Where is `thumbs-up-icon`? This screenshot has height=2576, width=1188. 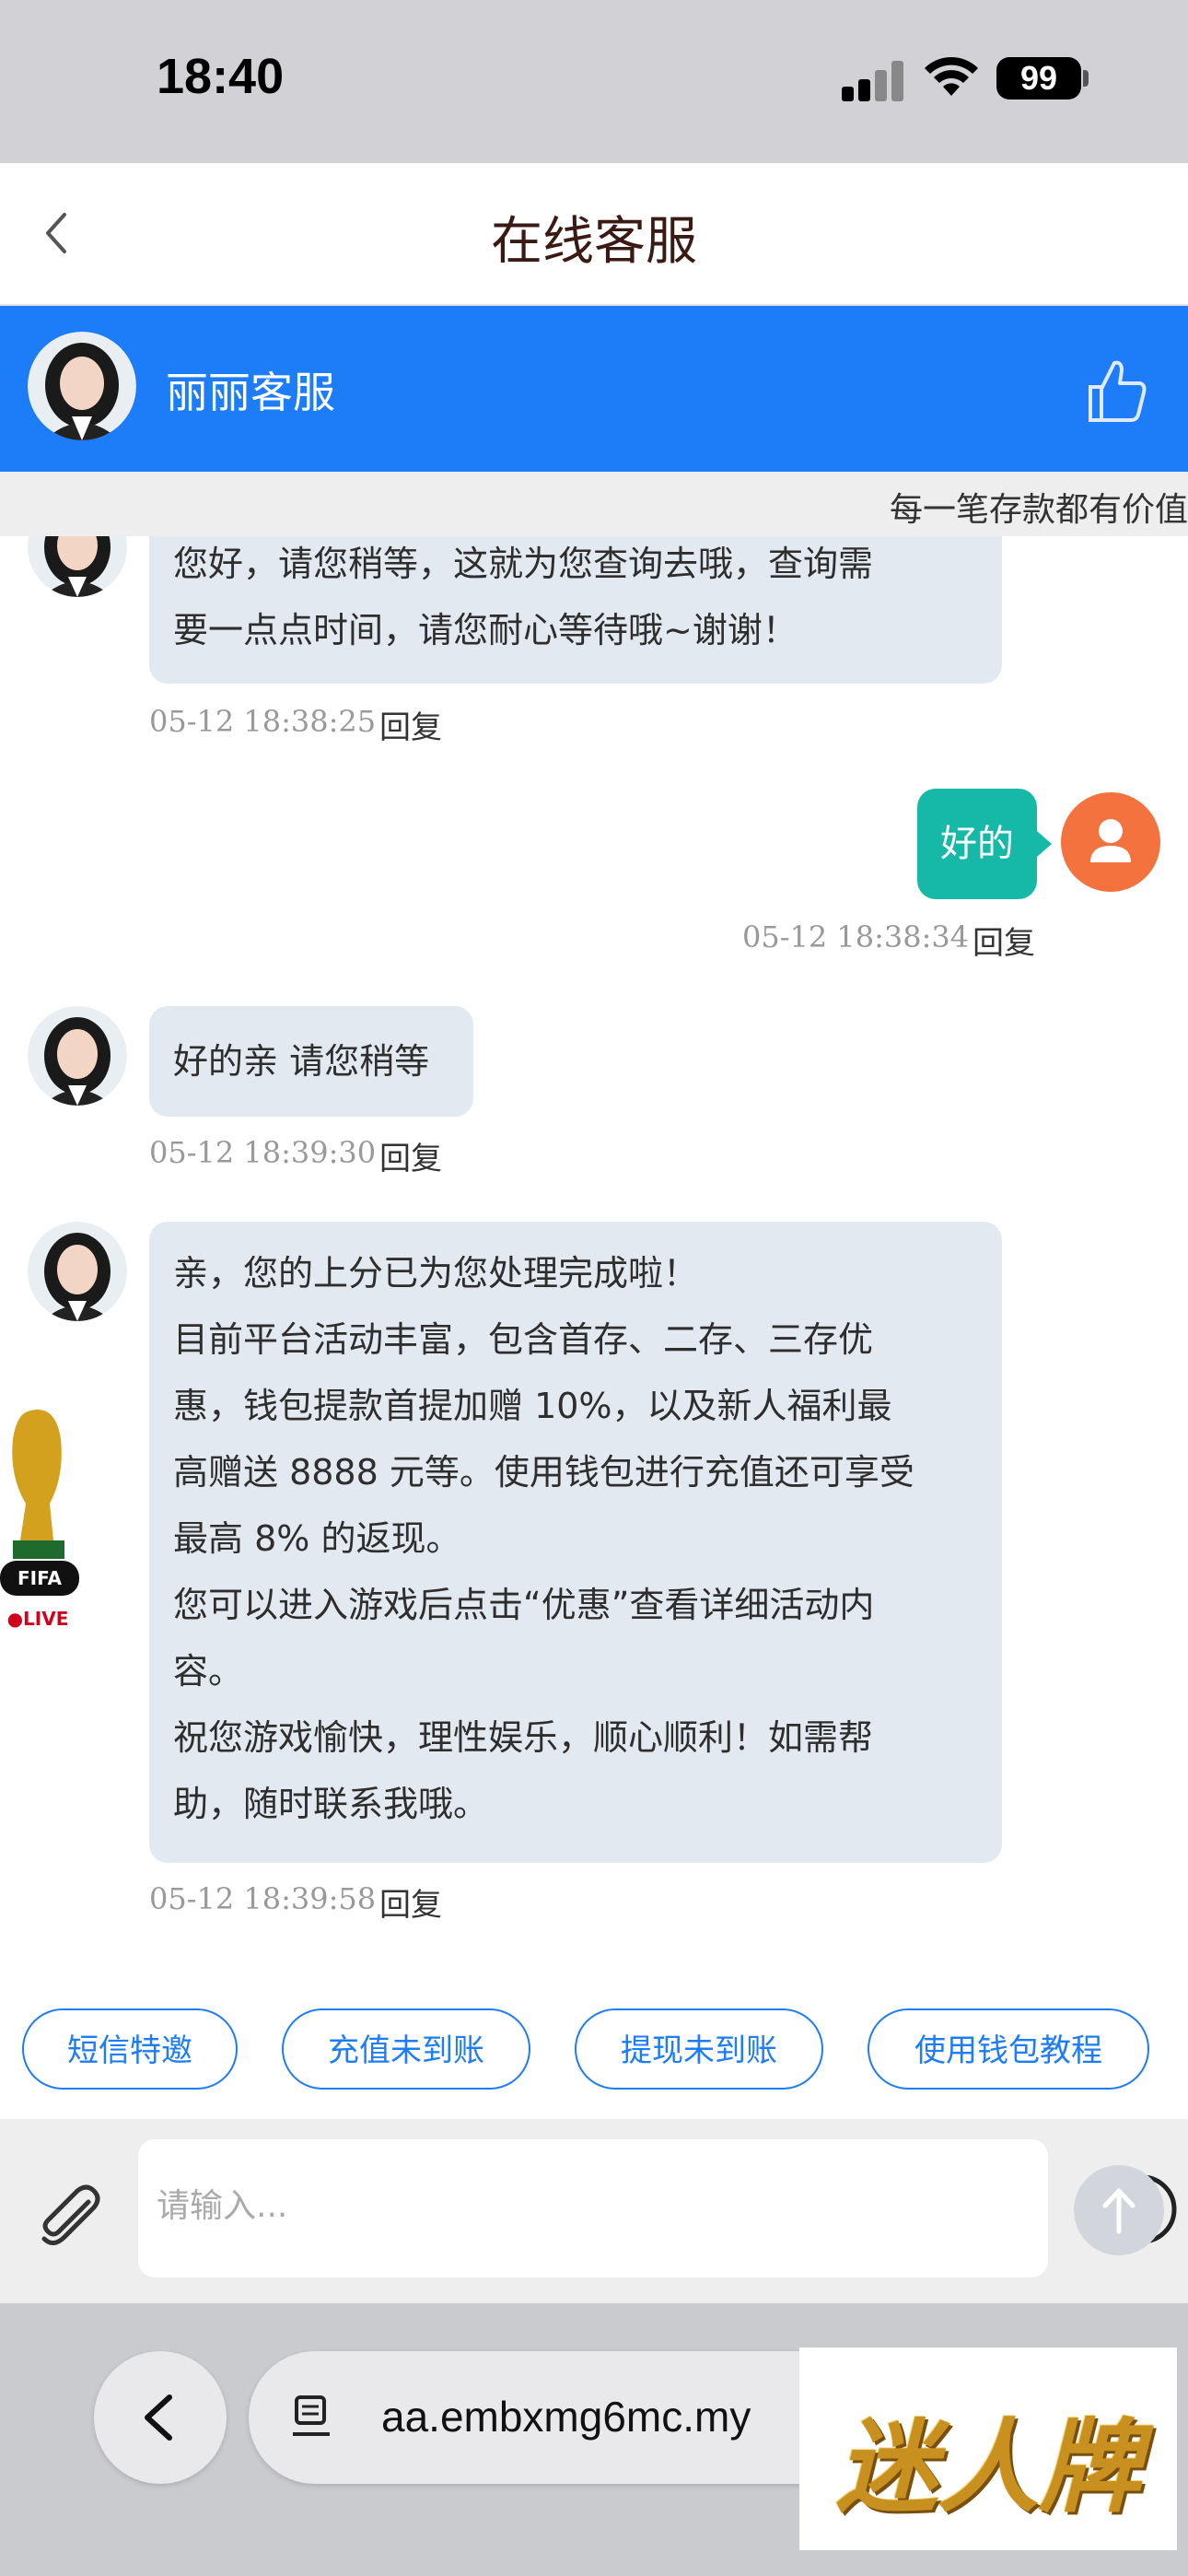
thumbs-up-icon is located at coordinates (1117, 390).